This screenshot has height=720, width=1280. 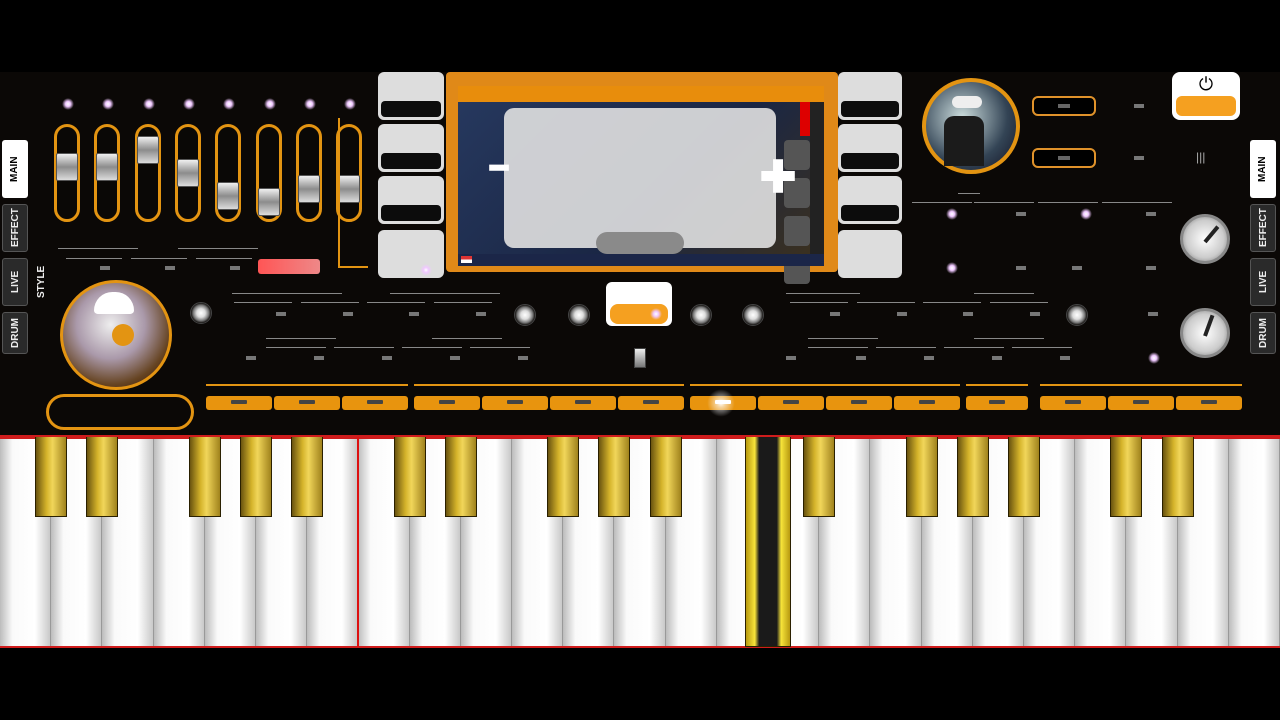 I want to click on reset-button, so click(x=701, y=315).